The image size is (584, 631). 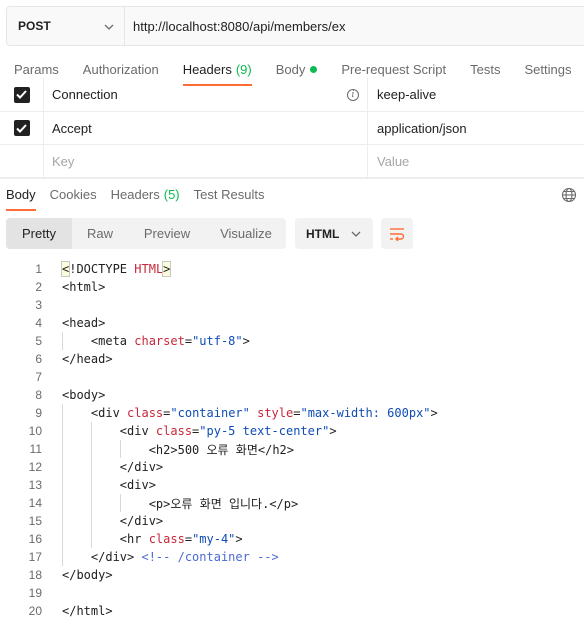 What do you see at coordinates (292, 485) in the screenshot?
I see `code-line: 13 <div>` at bounding box center [292, 485].